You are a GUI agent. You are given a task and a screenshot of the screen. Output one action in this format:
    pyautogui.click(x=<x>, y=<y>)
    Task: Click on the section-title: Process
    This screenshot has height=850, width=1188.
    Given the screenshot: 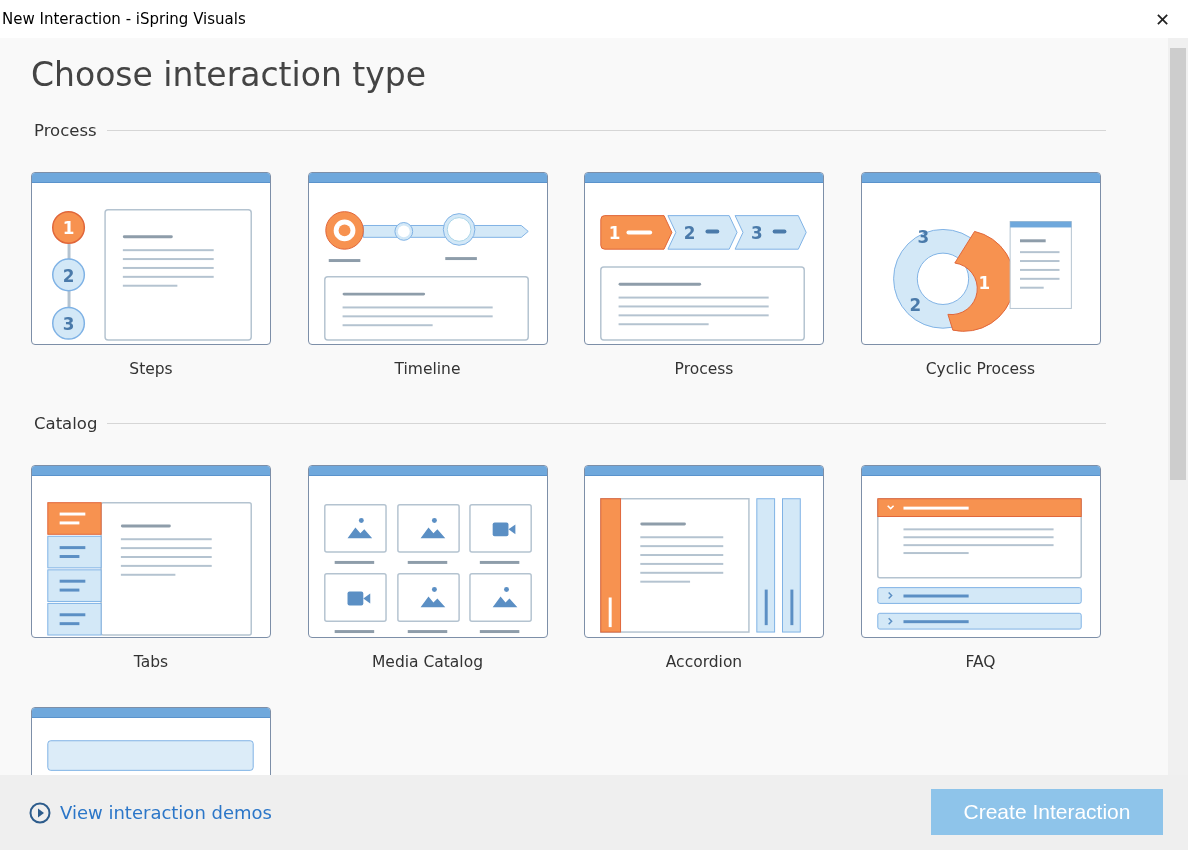 What is the action you would take?
    pyautogui.click(x=65, y=130)
    